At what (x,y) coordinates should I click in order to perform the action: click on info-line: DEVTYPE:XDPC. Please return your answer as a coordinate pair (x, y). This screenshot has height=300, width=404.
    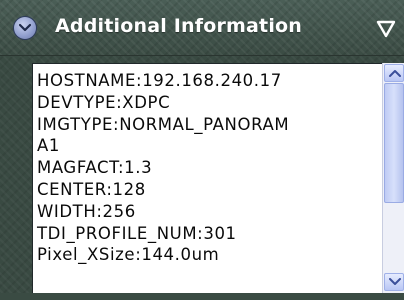
    Looking at the image, I should click on (104, 102).